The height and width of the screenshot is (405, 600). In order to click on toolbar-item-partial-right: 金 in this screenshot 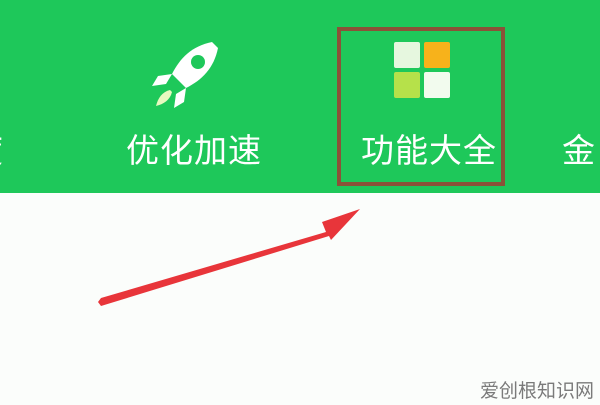, I will do `click(581, 96)`.